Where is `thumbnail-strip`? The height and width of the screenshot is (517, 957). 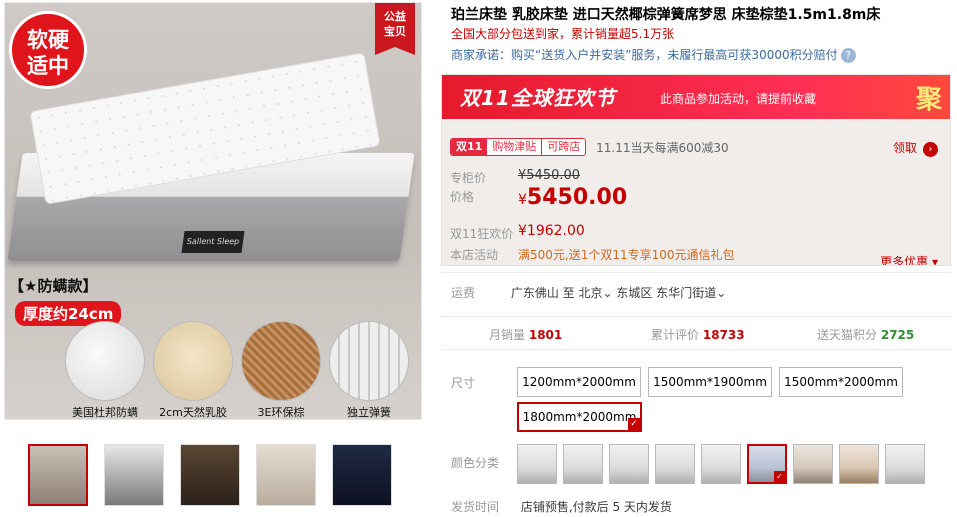 thumbnail-strip is located at coordinates (218, 476).